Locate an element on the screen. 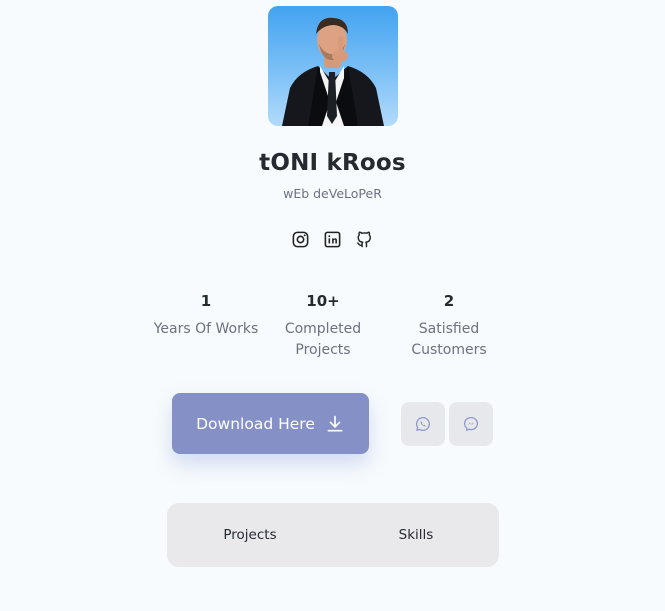 The image size is (665, 611). download-button-label: Download Here is located at coordinates (255, 423).